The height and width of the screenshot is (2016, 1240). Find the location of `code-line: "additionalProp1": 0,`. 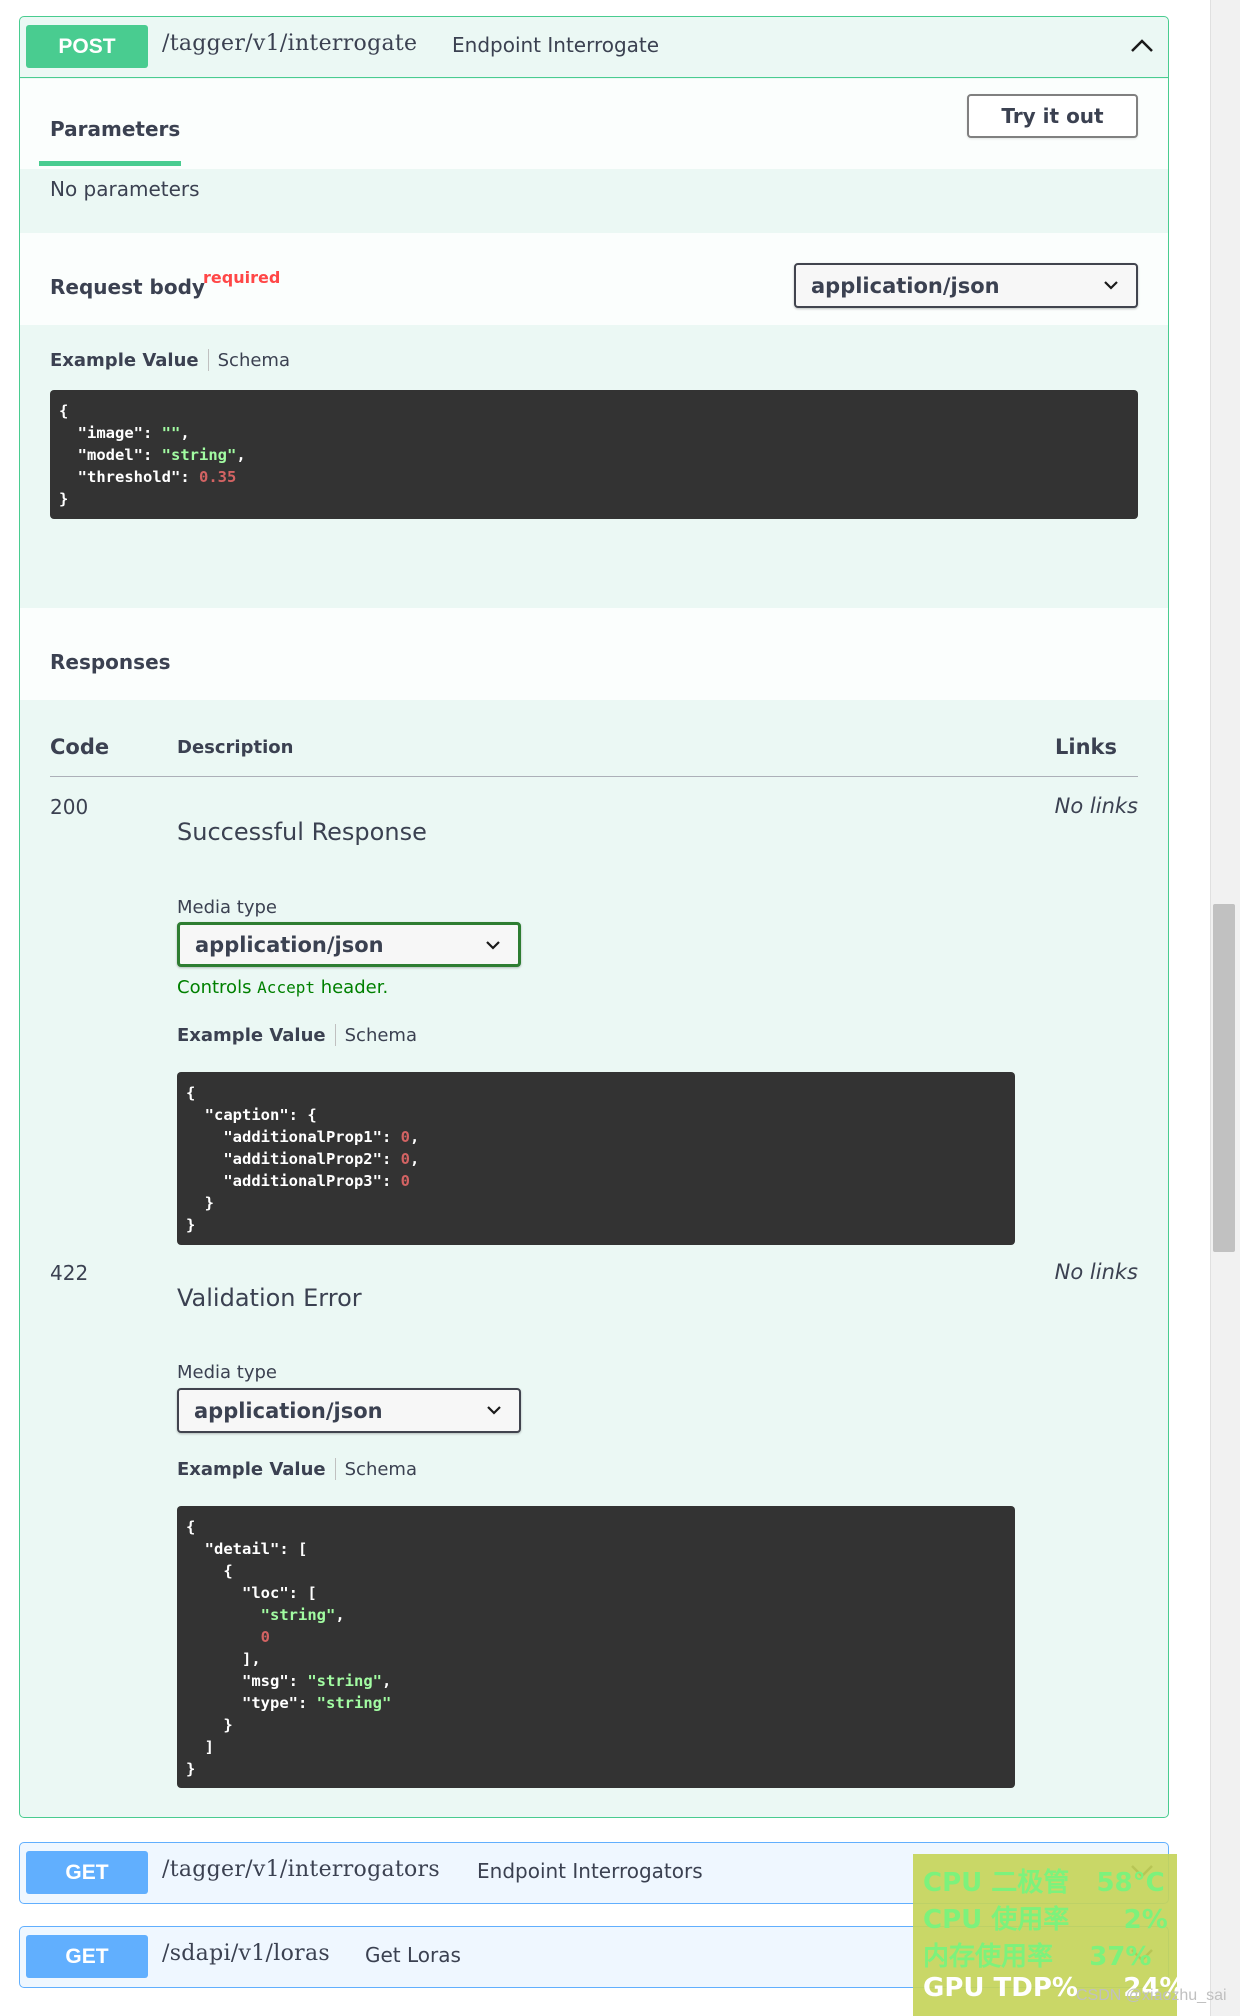

code-line: "additionalProp1": 0, is located at coordinates (321, 1137).